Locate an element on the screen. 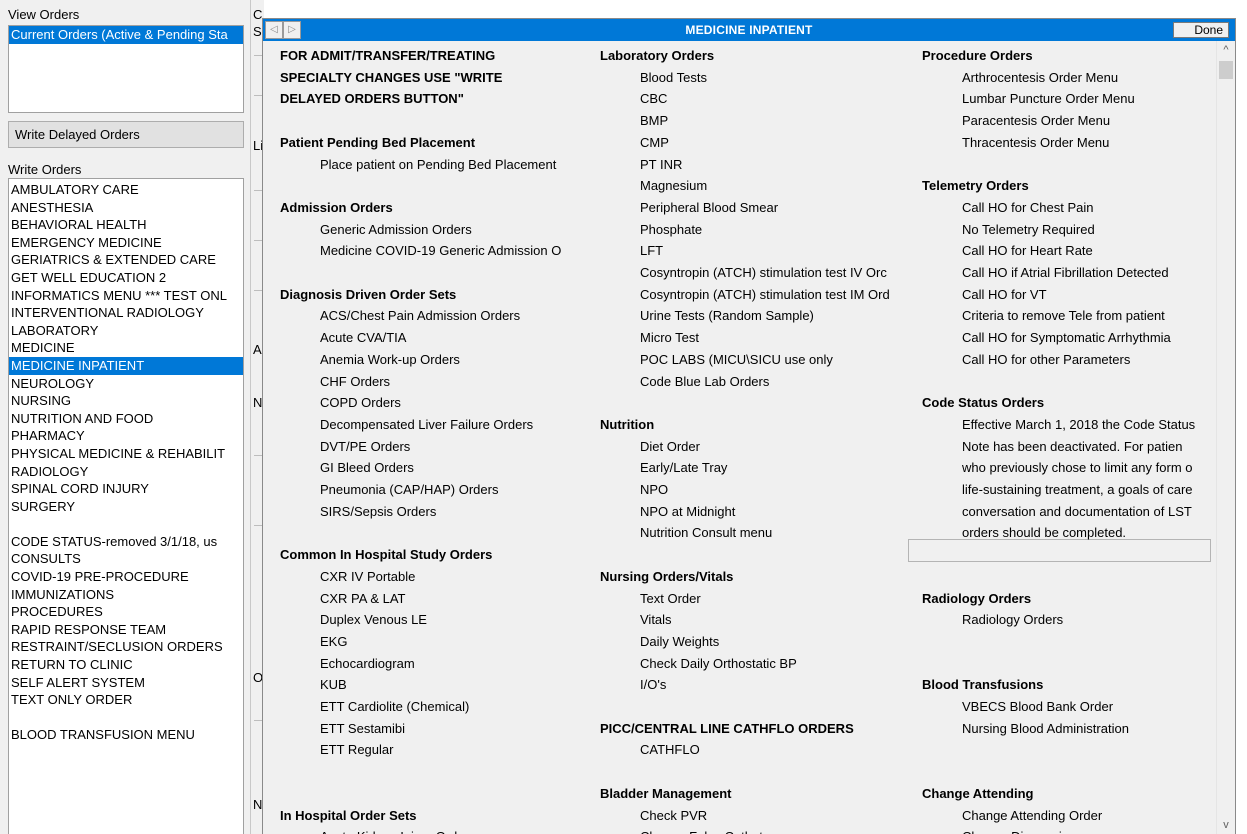  menu-order-item: I/O's is located at coordinates (633, 685).